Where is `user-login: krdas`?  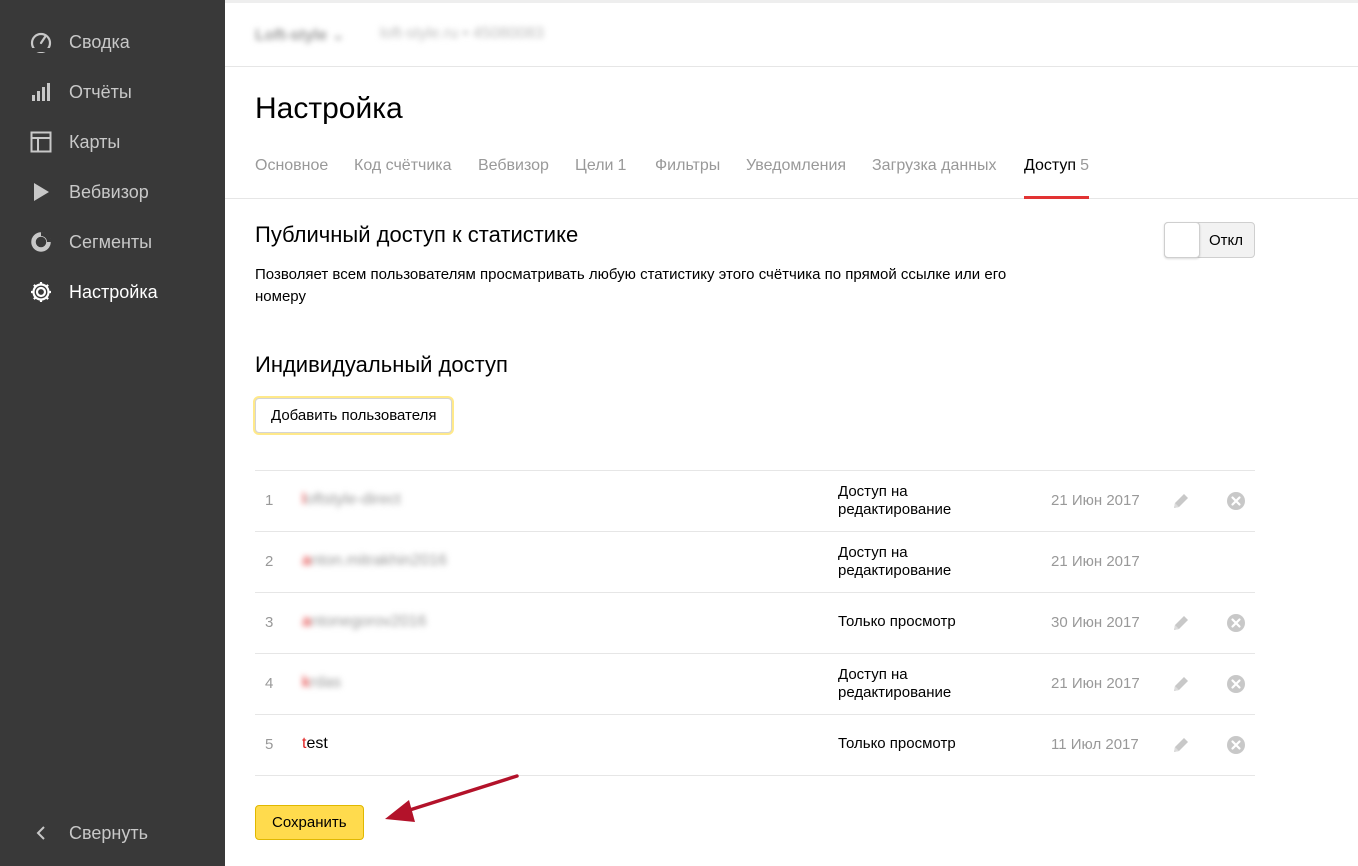
user-login: krdas is located at coordinates (321, 683).